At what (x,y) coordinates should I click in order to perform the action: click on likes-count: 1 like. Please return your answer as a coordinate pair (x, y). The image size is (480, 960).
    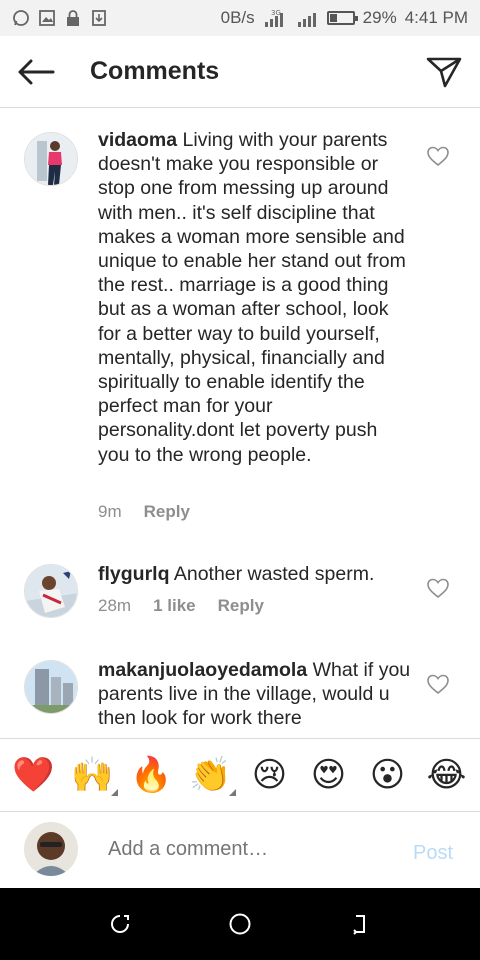
    Looking at the image, I should click on (174, 606).